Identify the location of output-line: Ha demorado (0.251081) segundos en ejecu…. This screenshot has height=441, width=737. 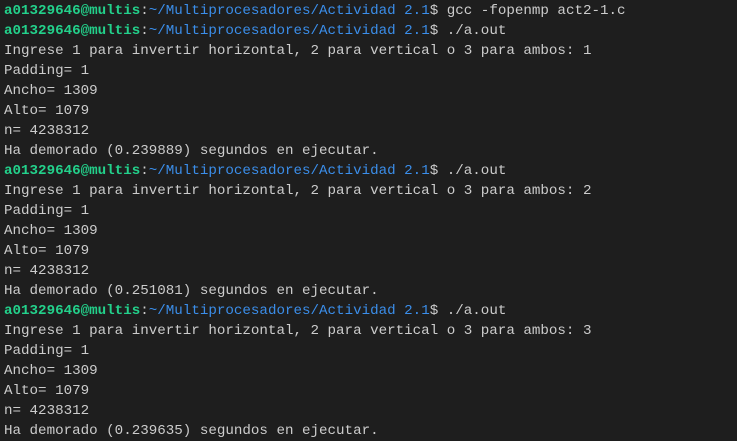
(191, 291).